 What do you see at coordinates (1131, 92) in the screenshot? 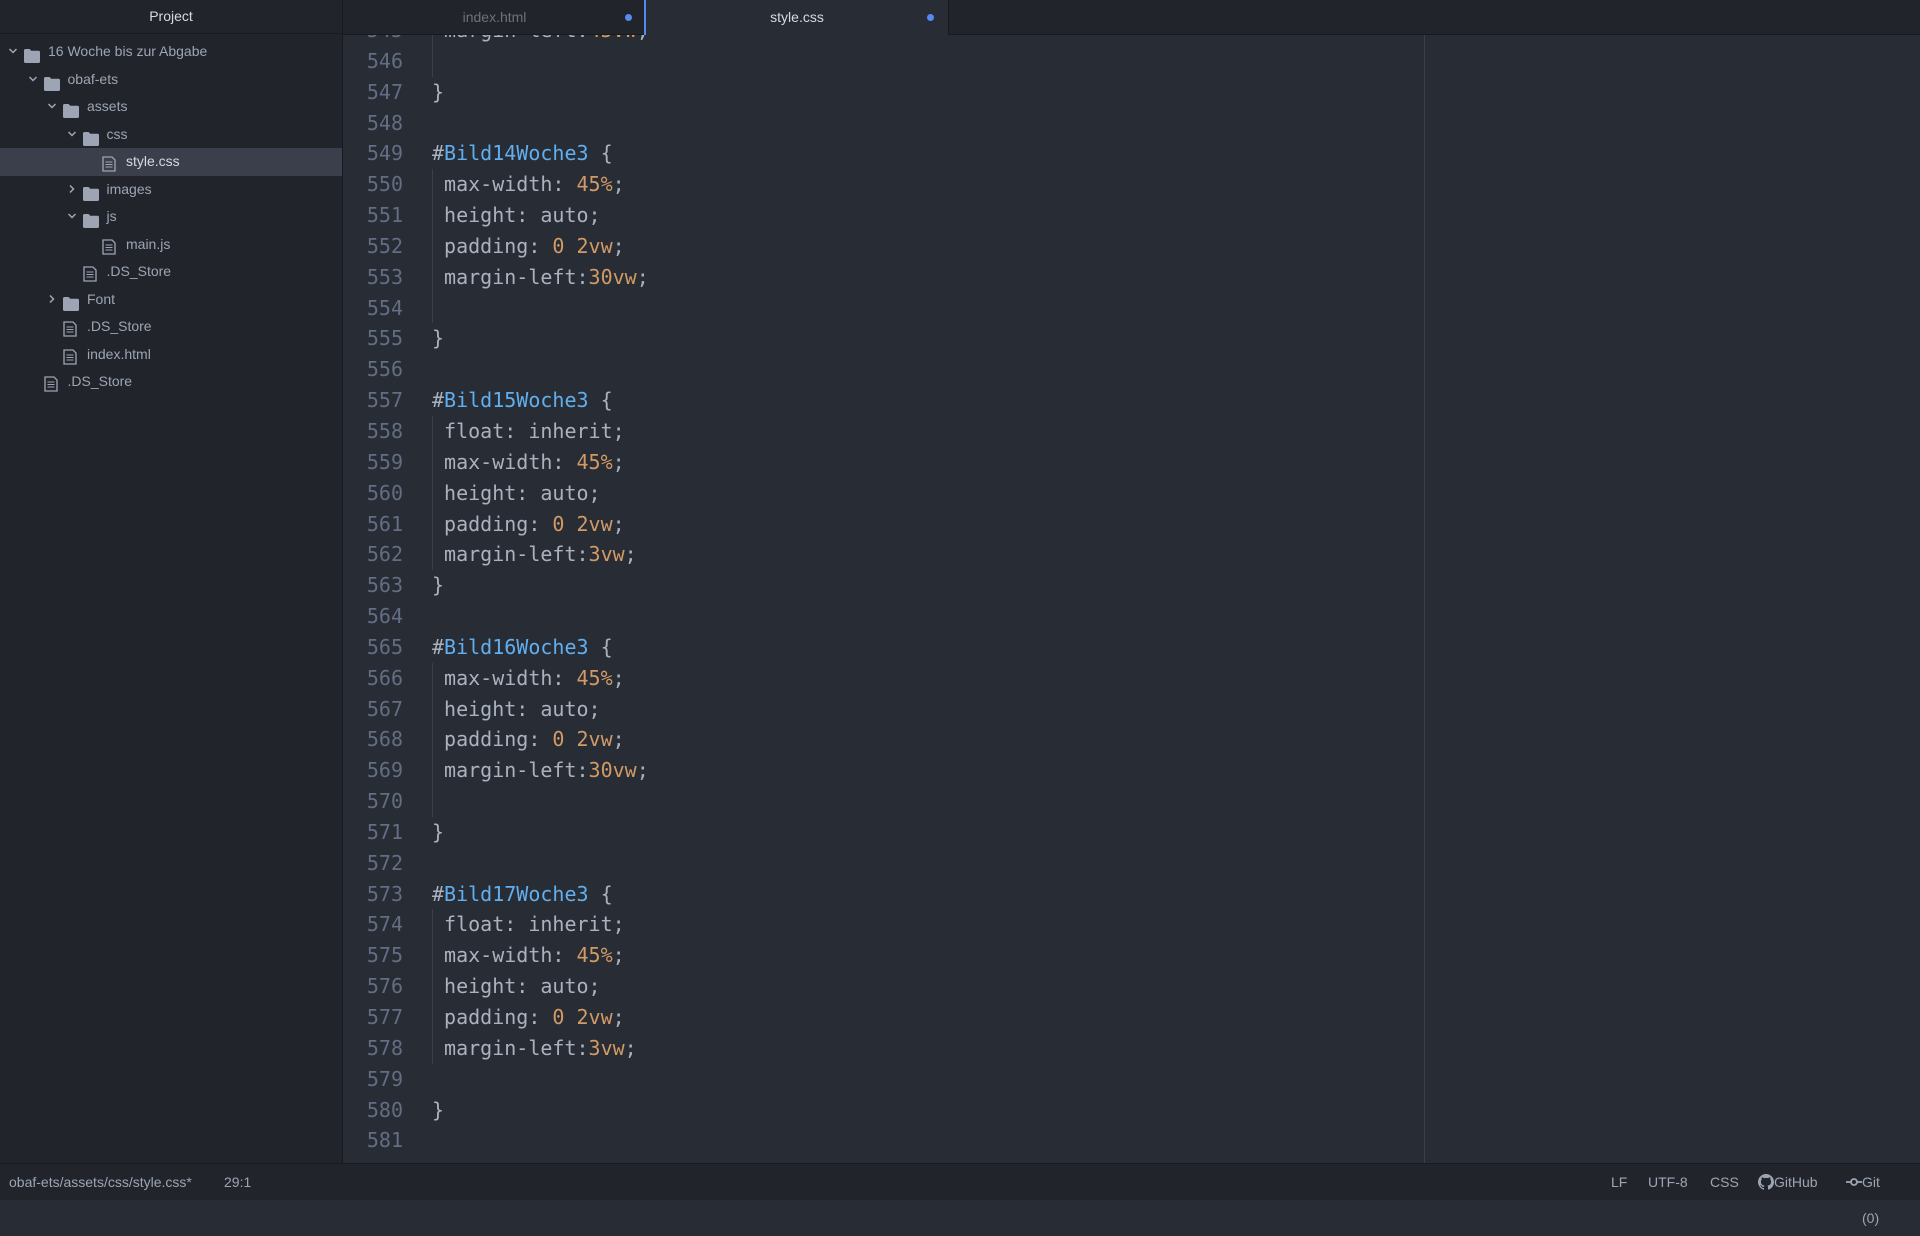
I see `code-line: 547}` at bounding box center [1131, 92].